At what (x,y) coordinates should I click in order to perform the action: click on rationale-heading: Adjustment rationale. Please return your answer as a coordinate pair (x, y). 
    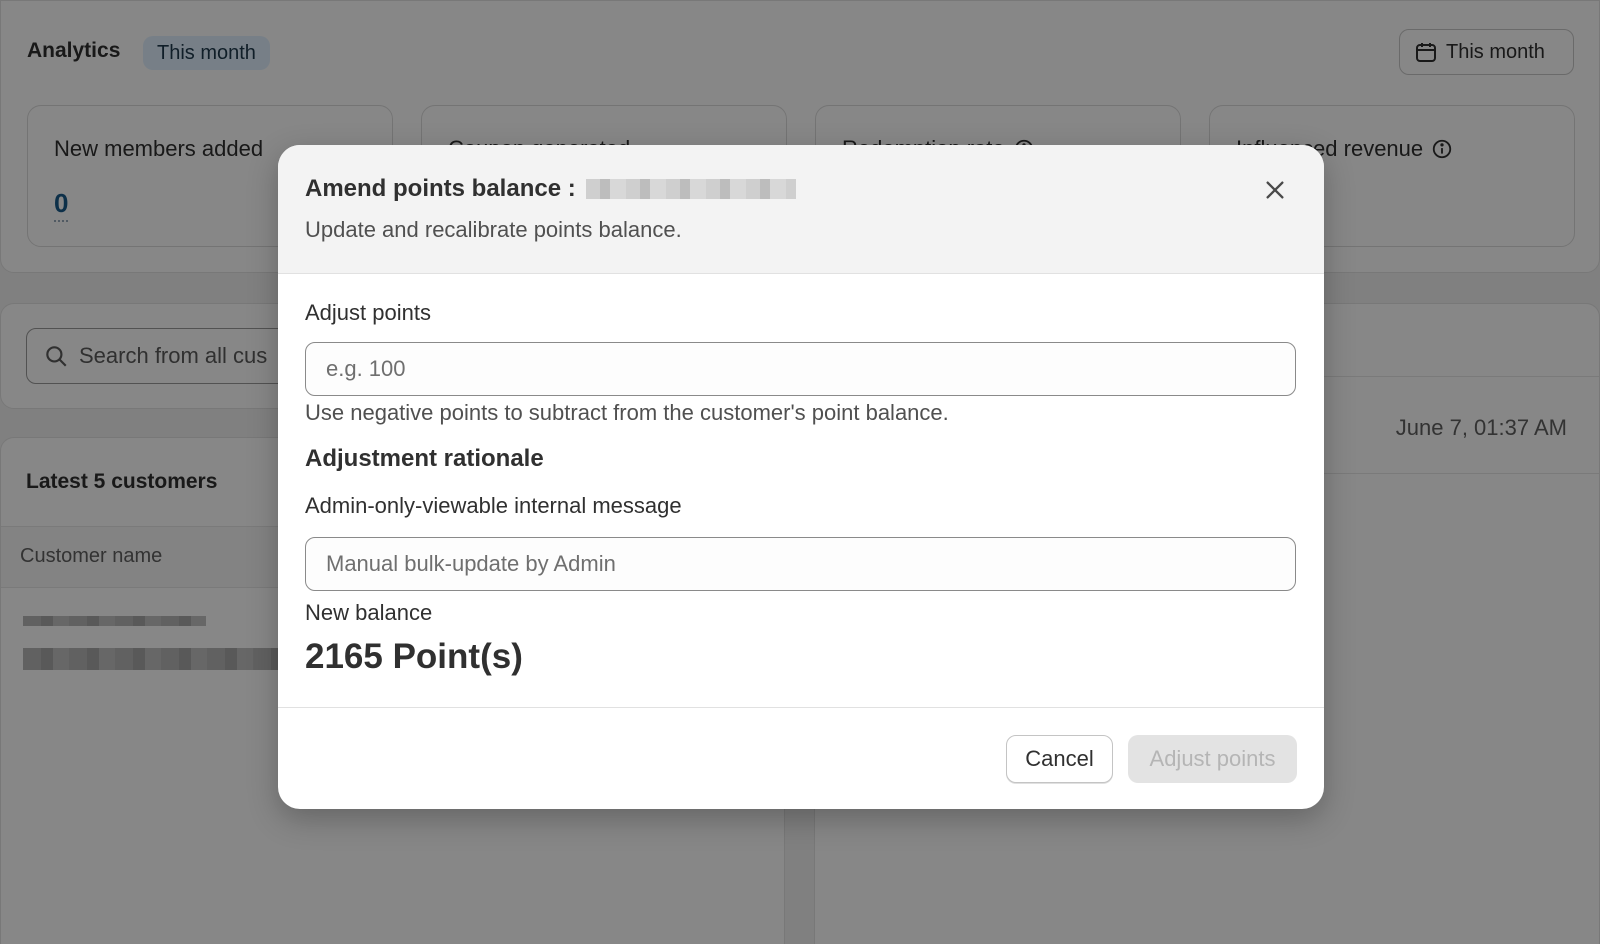
    Looking at the image, I should click on (424, 458).